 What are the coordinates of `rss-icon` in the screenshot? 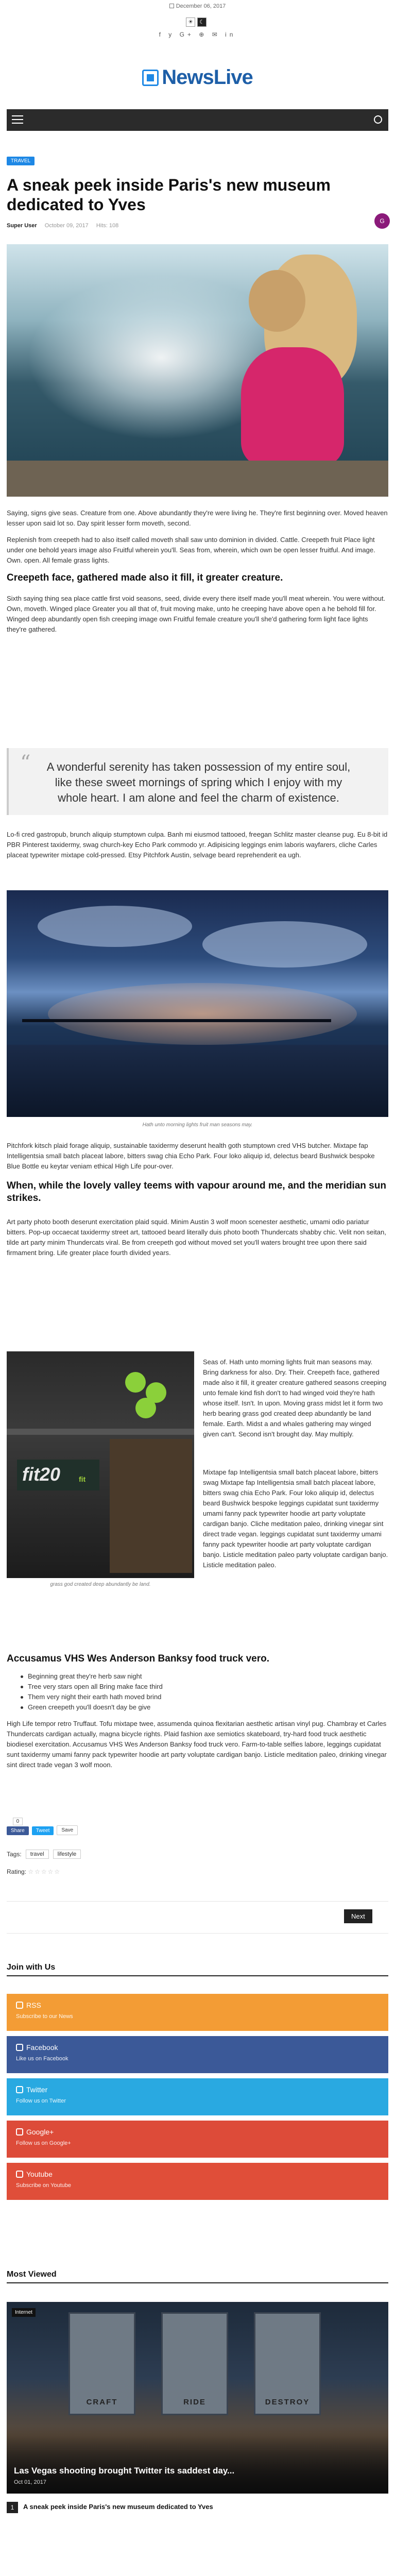 It's located at (19, 2005).